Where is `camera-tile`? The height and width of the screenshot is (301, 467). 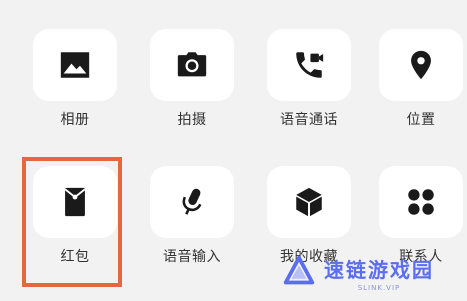 camera-tile is located at coordinates (192, 65).